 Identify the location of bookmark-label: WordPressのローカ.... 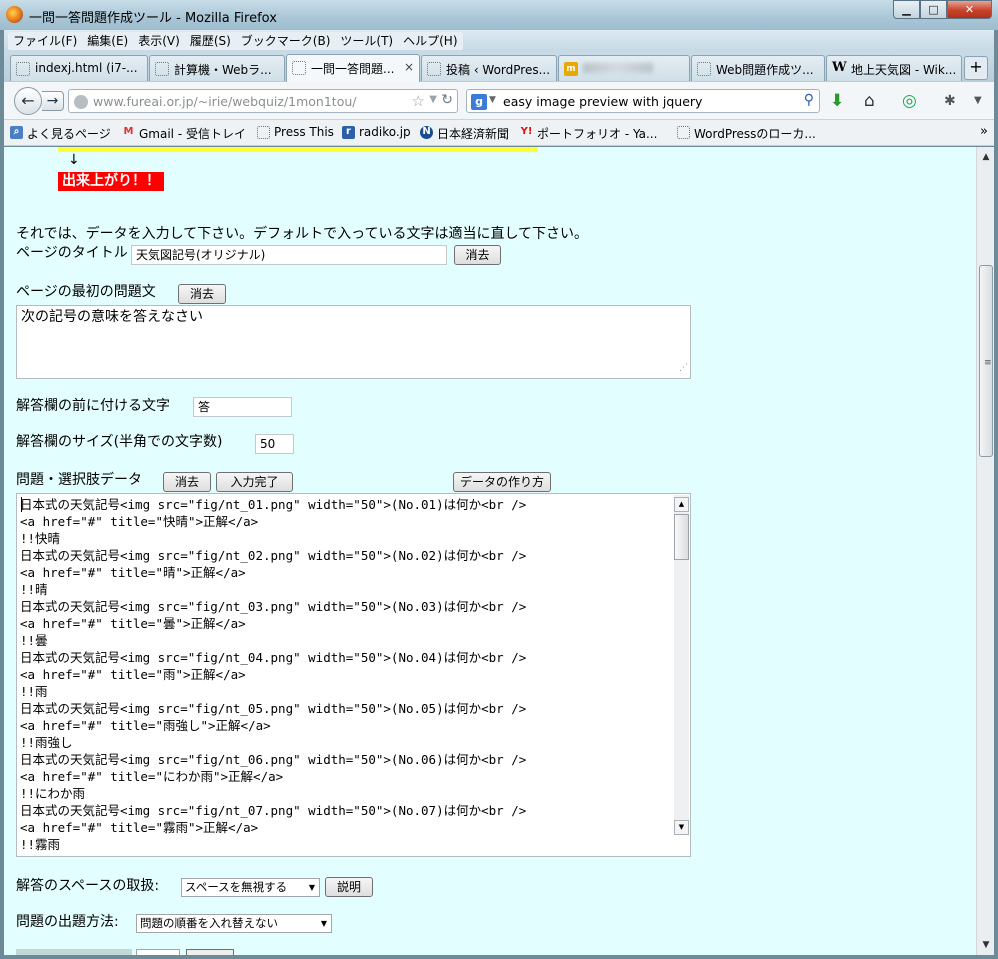
(755, 134).